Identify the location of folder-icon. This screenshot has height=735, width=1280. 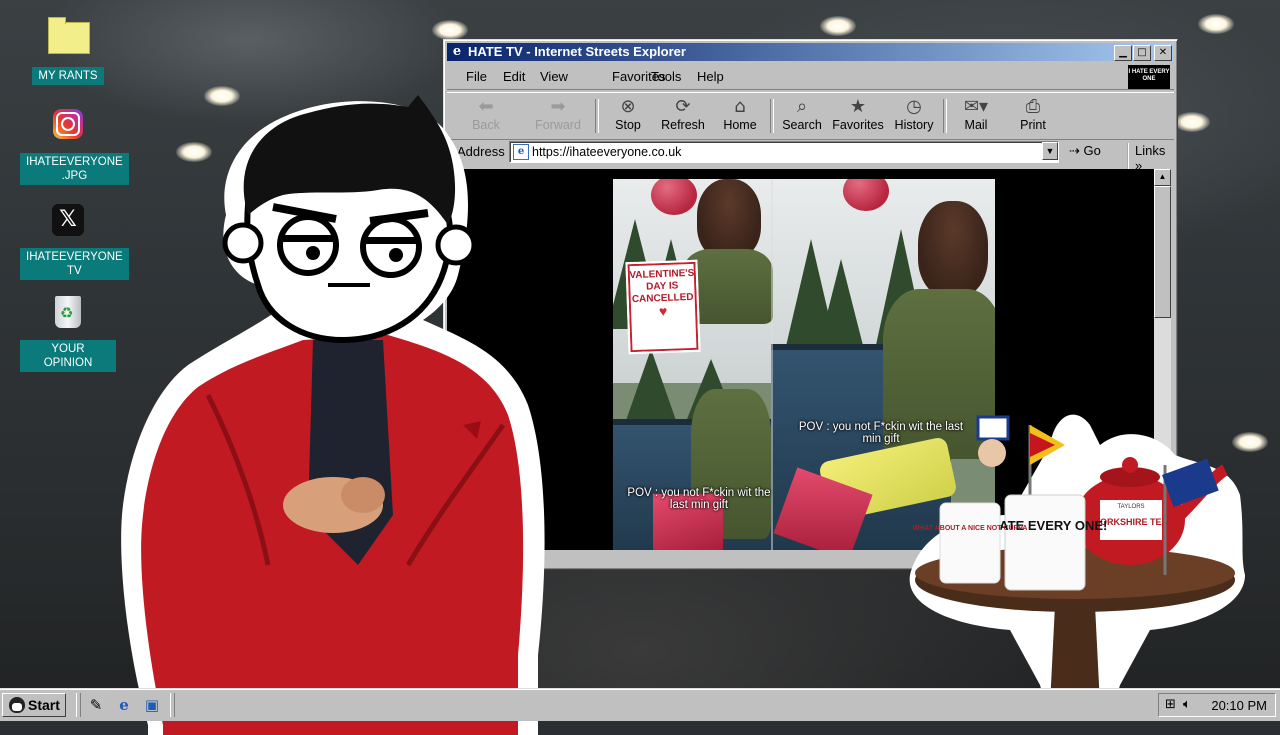
(69, 39).